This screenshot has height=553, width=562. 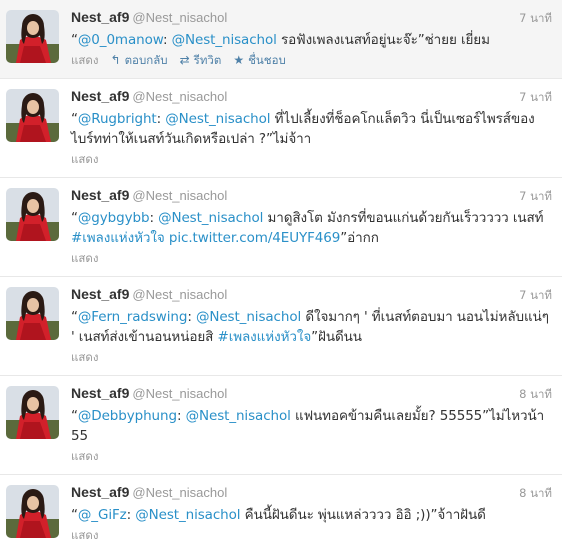 What do you see at coordinates (114, 218) in the screenshot?
I see `tweet-link: @gybgybb` at bounding box center [114, 218].